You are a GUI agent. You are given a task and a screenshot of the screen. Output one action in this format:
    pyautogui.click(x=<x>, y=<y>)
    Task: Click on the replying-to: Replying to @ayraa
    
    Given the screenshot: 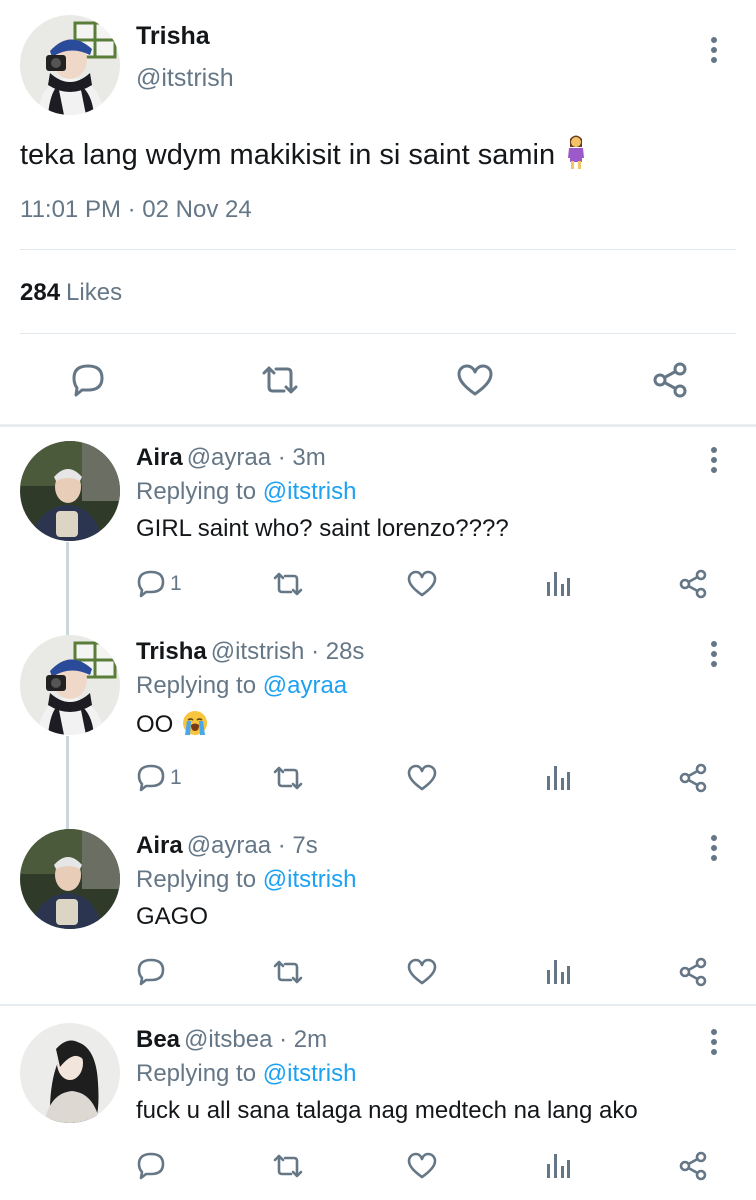 What is the action you would take?
    pyautogui.click(x=241, y=686)
    